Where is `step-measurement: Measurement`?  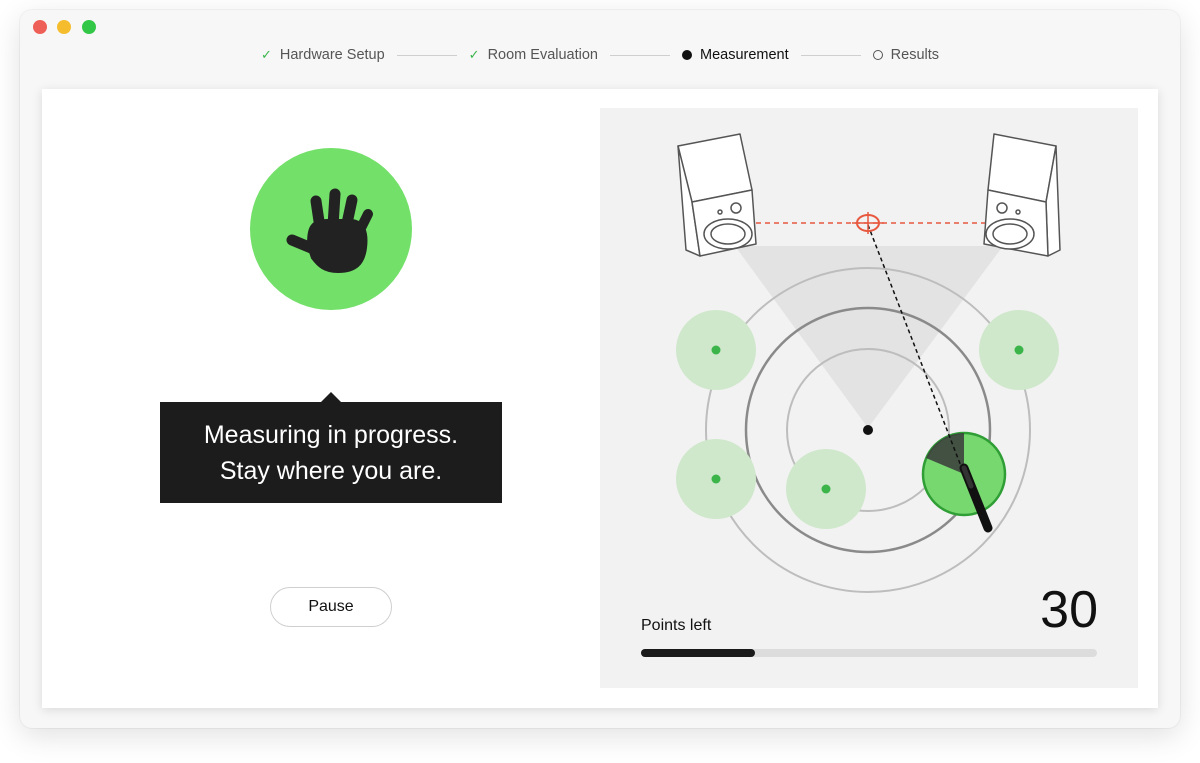
step-measurement: Measurement is located at coordinates (735, 55).